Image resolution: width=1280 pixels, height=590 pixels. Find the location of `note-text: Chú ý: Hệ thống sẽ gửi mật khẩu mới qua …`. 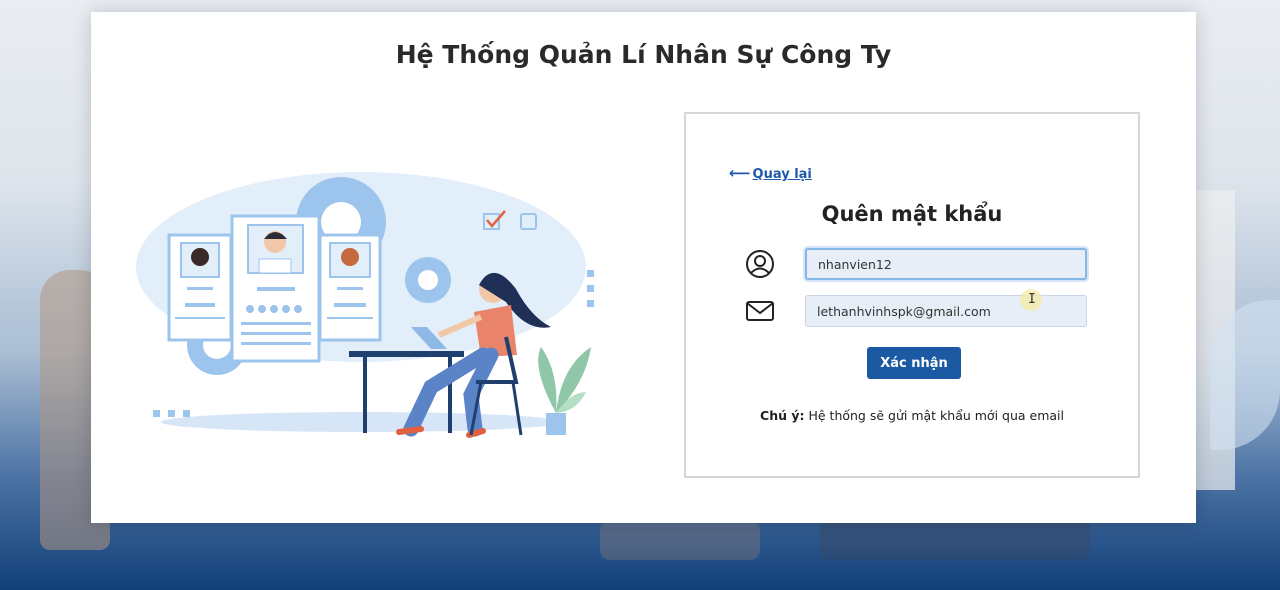

note-text: Chú ý: Hệ thống sẽ gửi mật khẩu mới qua … is located at coordinates (912, 415).